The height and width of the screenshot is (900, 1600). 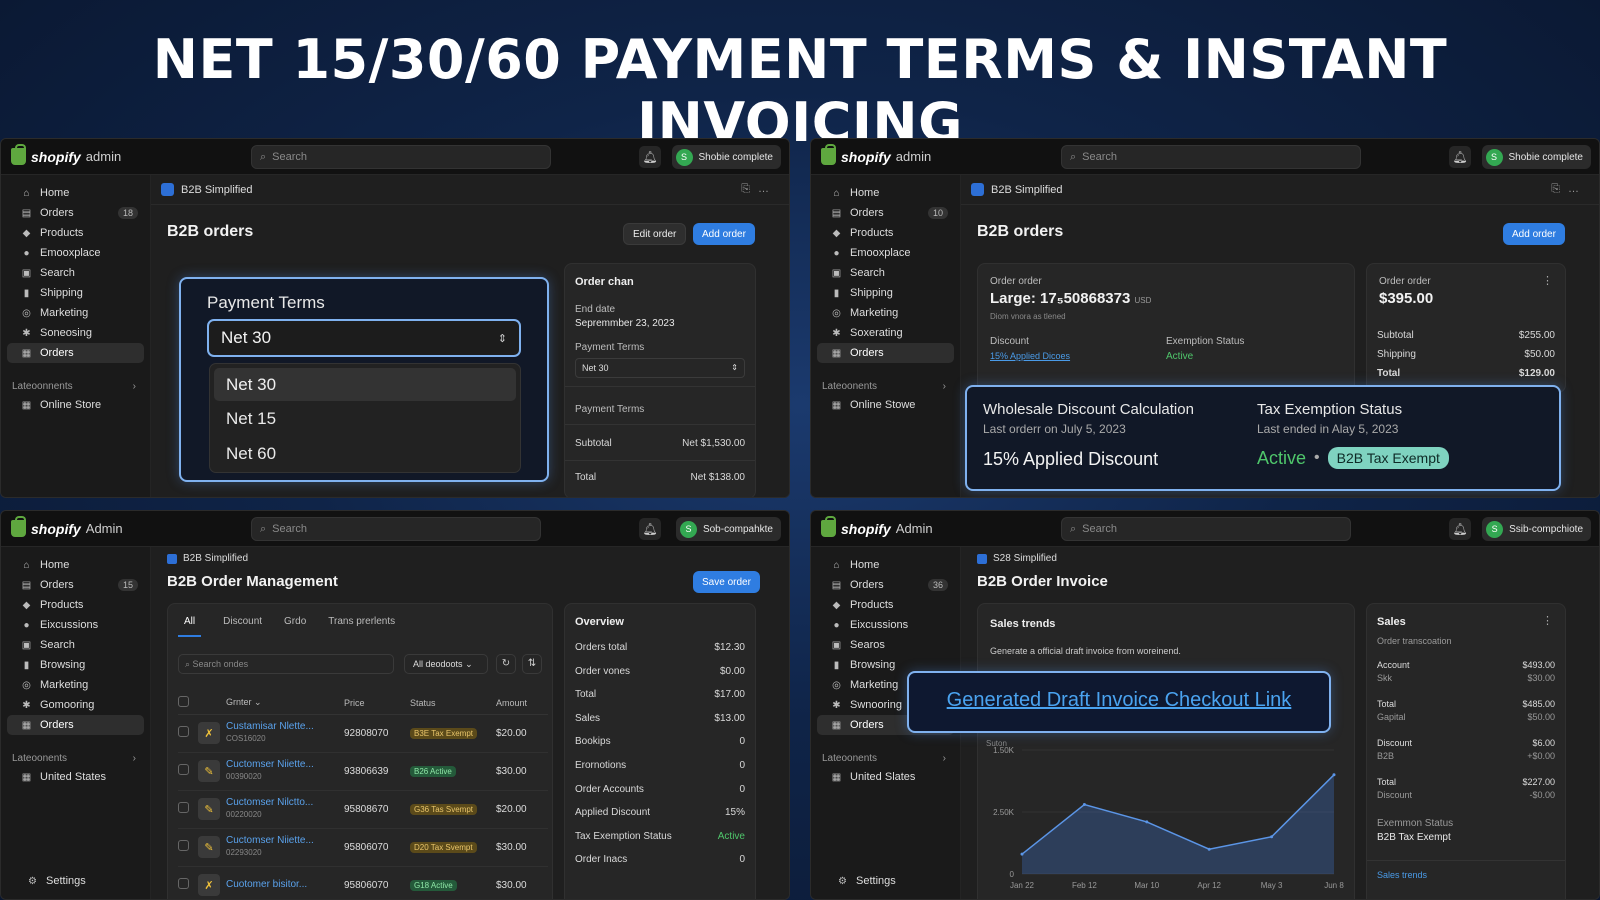 What do you see at coordinates (75, 585) in the screenshot?
I see `sidebar-item-orders: ▤ Orders 15` at bounding box center [75, 585].